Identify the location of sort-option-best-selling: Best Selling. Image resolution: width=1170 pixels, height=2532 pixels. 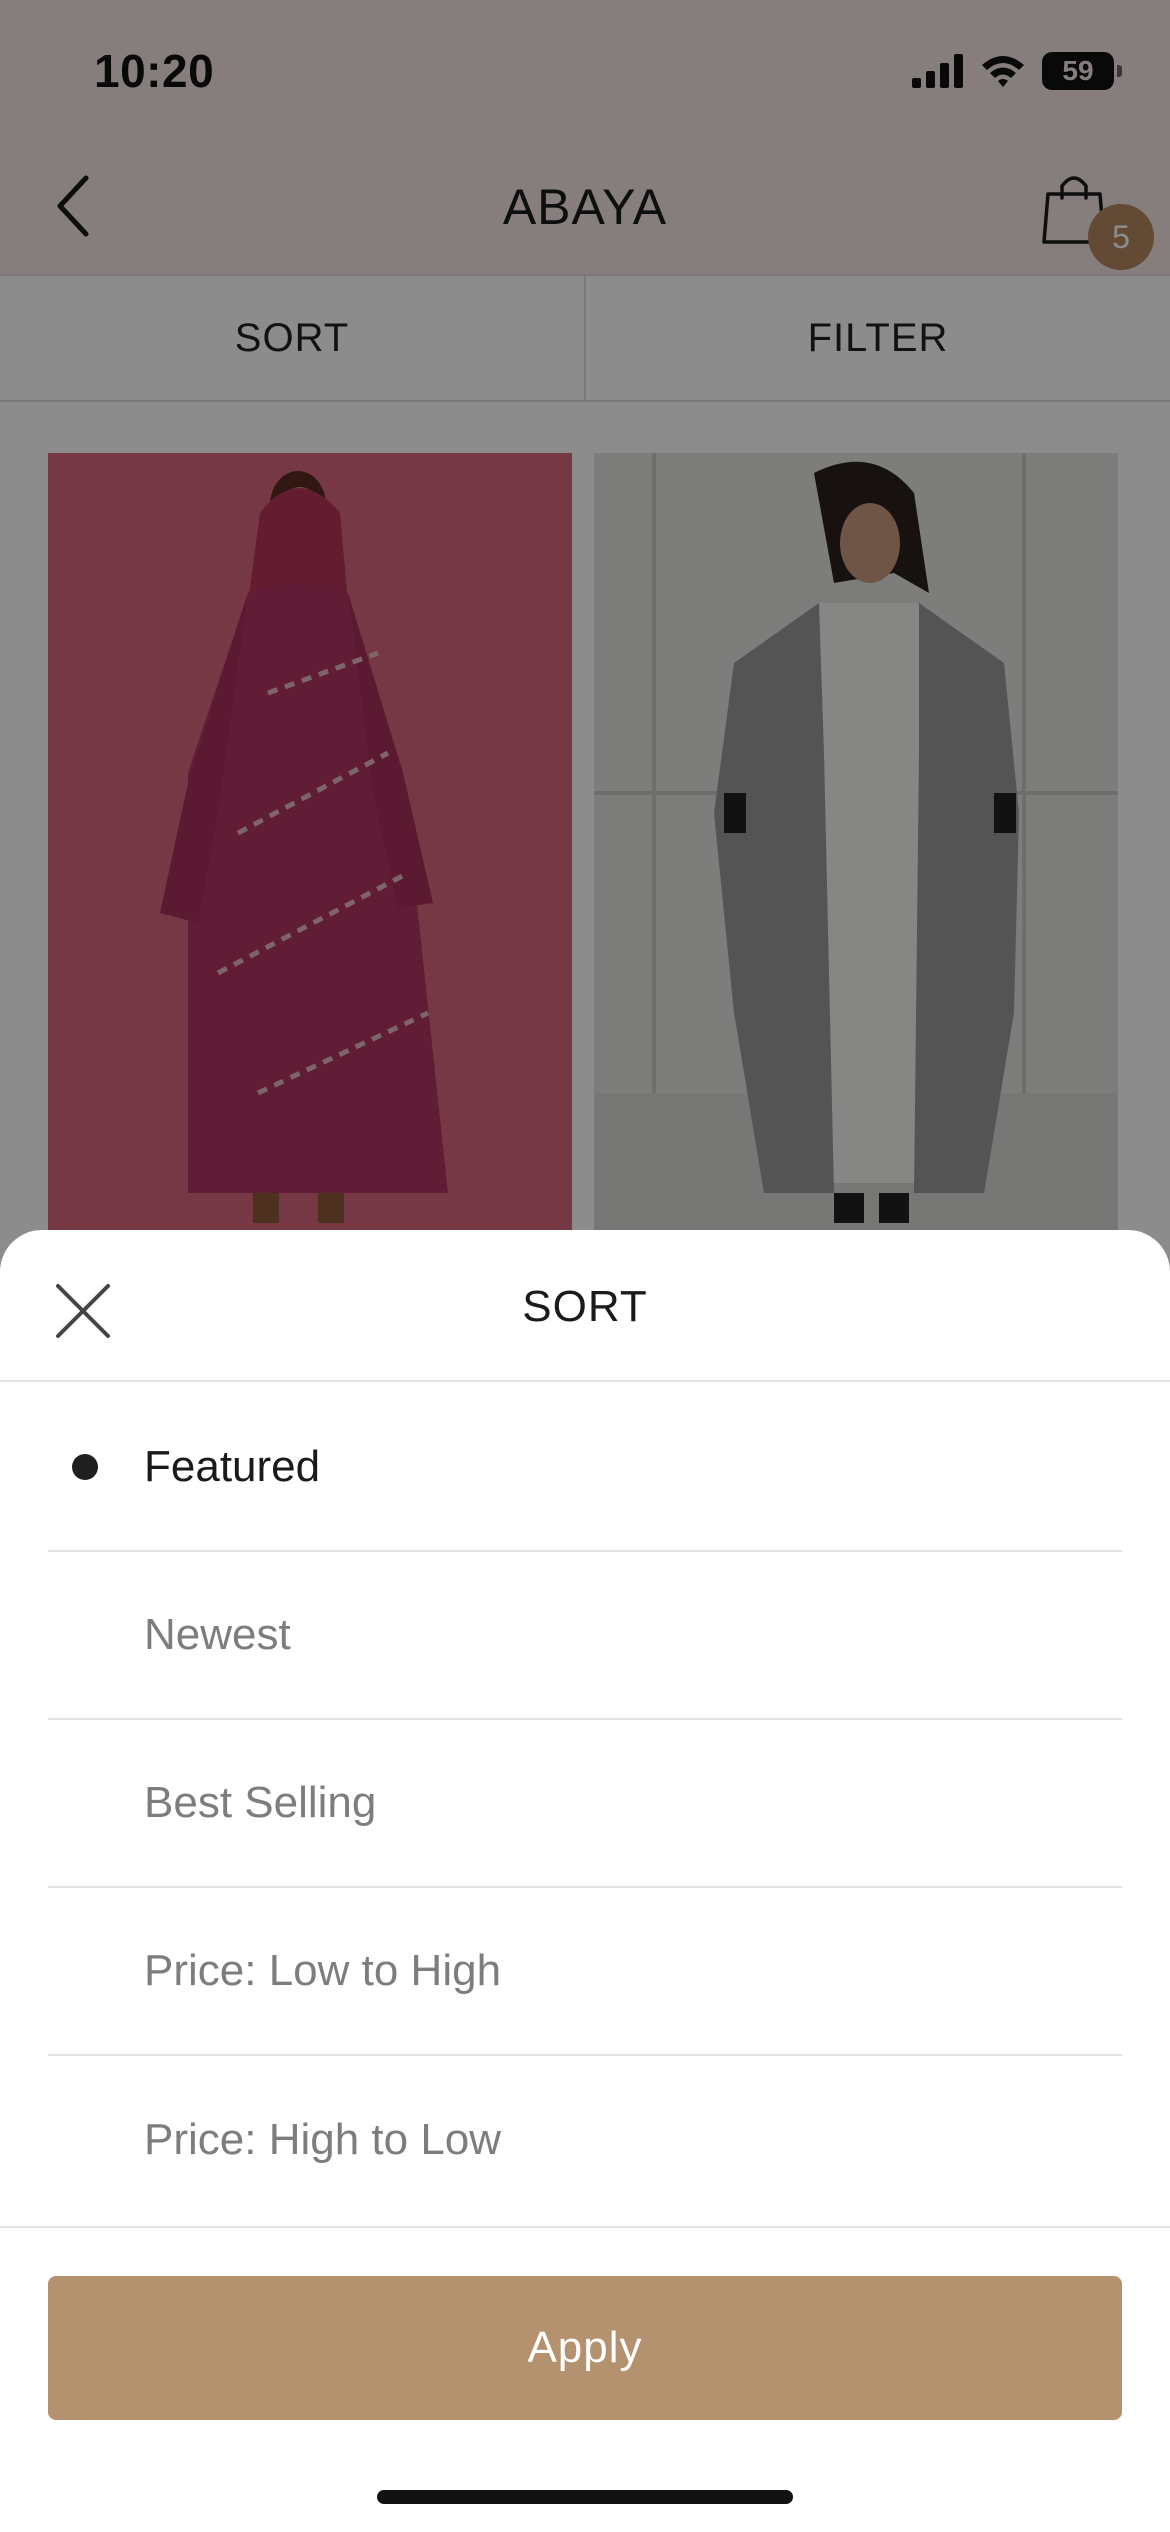
(585, 1804).